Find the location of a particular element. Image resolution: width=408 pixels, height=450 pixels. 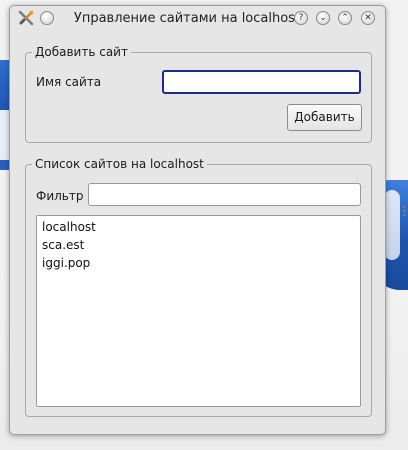

close-icon: ✕ is located at coordinates (368, 18).